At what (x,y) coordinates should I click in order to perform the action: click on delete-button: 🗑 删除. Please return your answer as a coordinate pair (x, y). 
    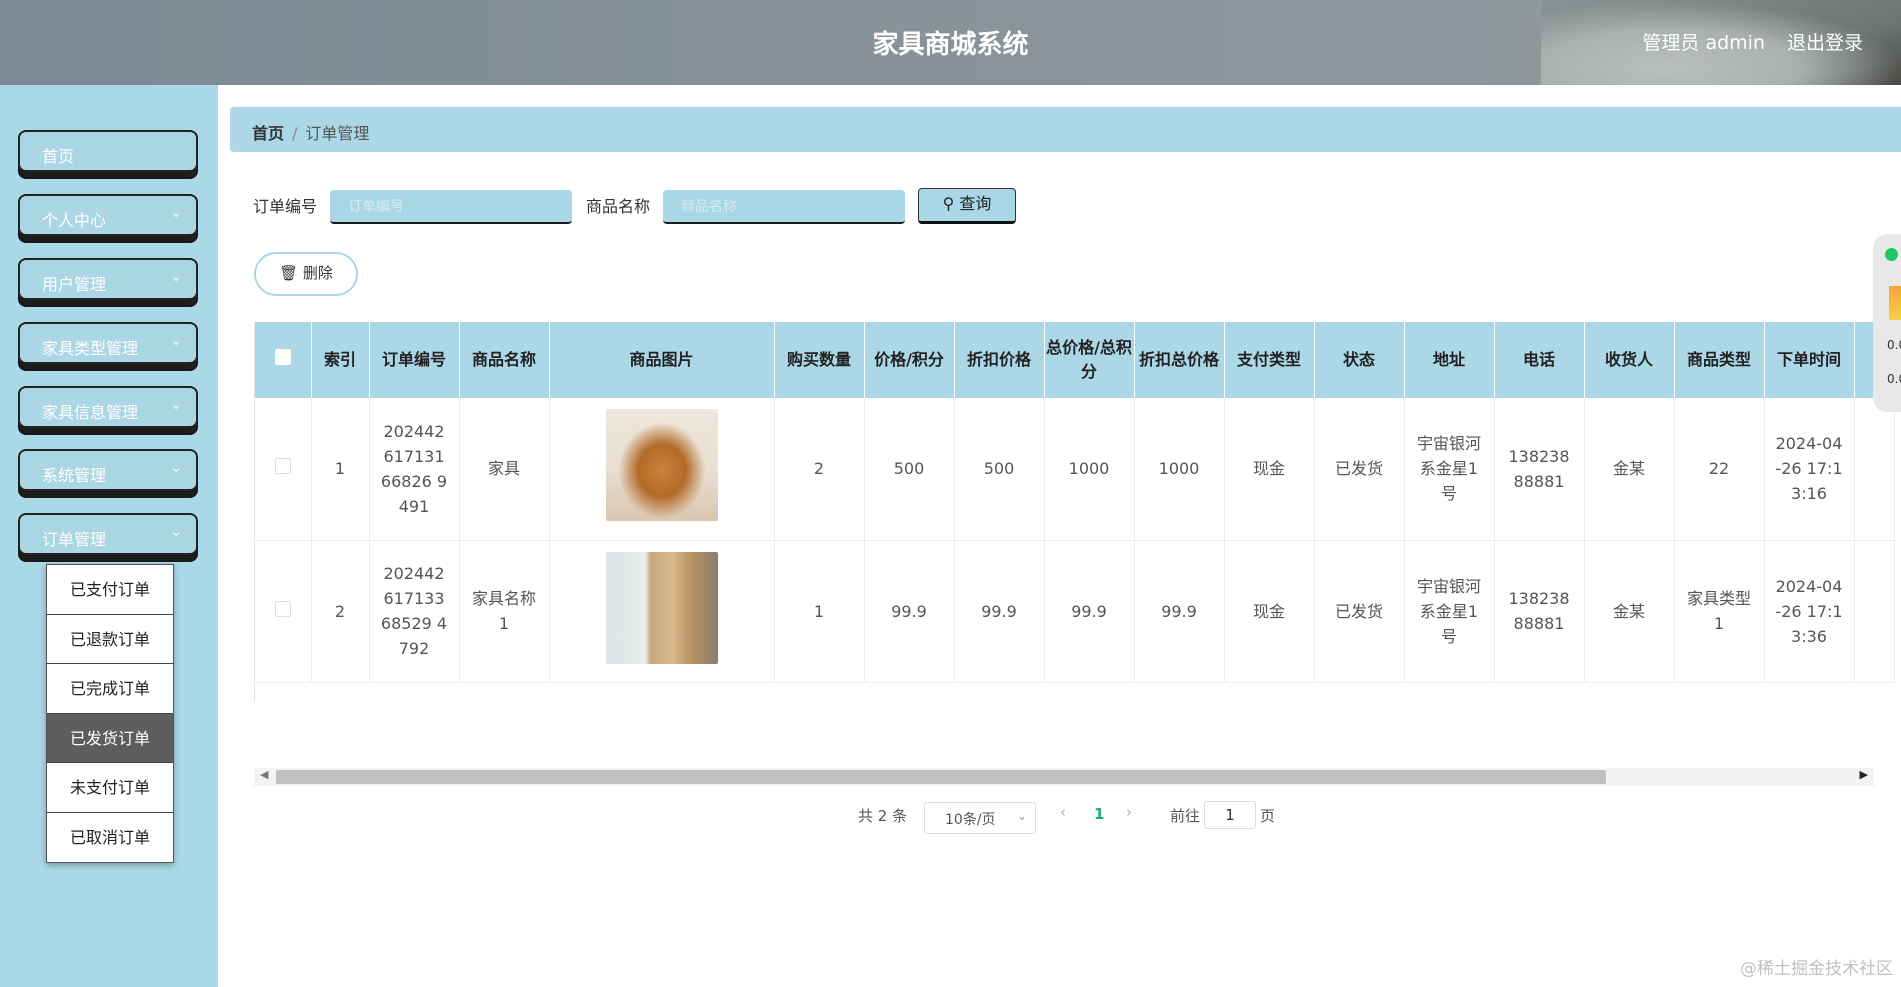
    Looking at the image, I should click on (306, 274).